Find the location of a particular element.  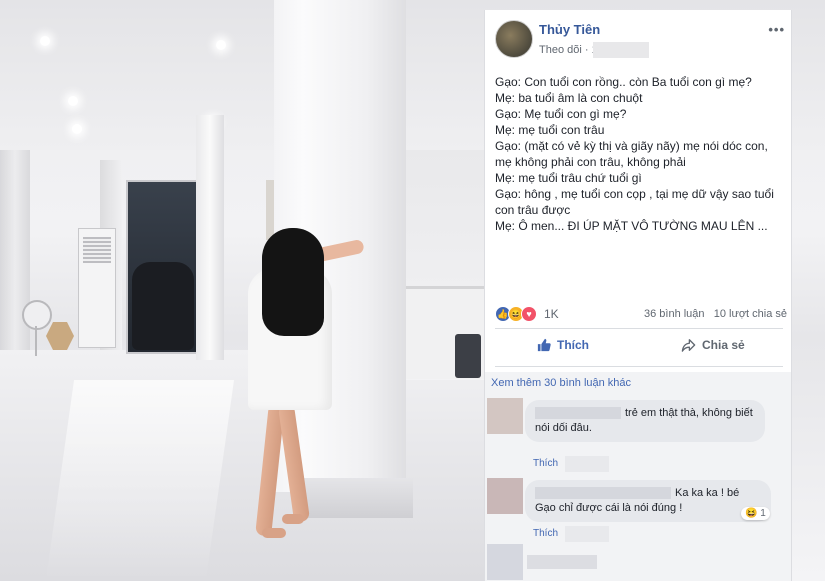

view-more-comments-link: Xem thêm 30 bình luận khác is located at coordinates (561, 383).